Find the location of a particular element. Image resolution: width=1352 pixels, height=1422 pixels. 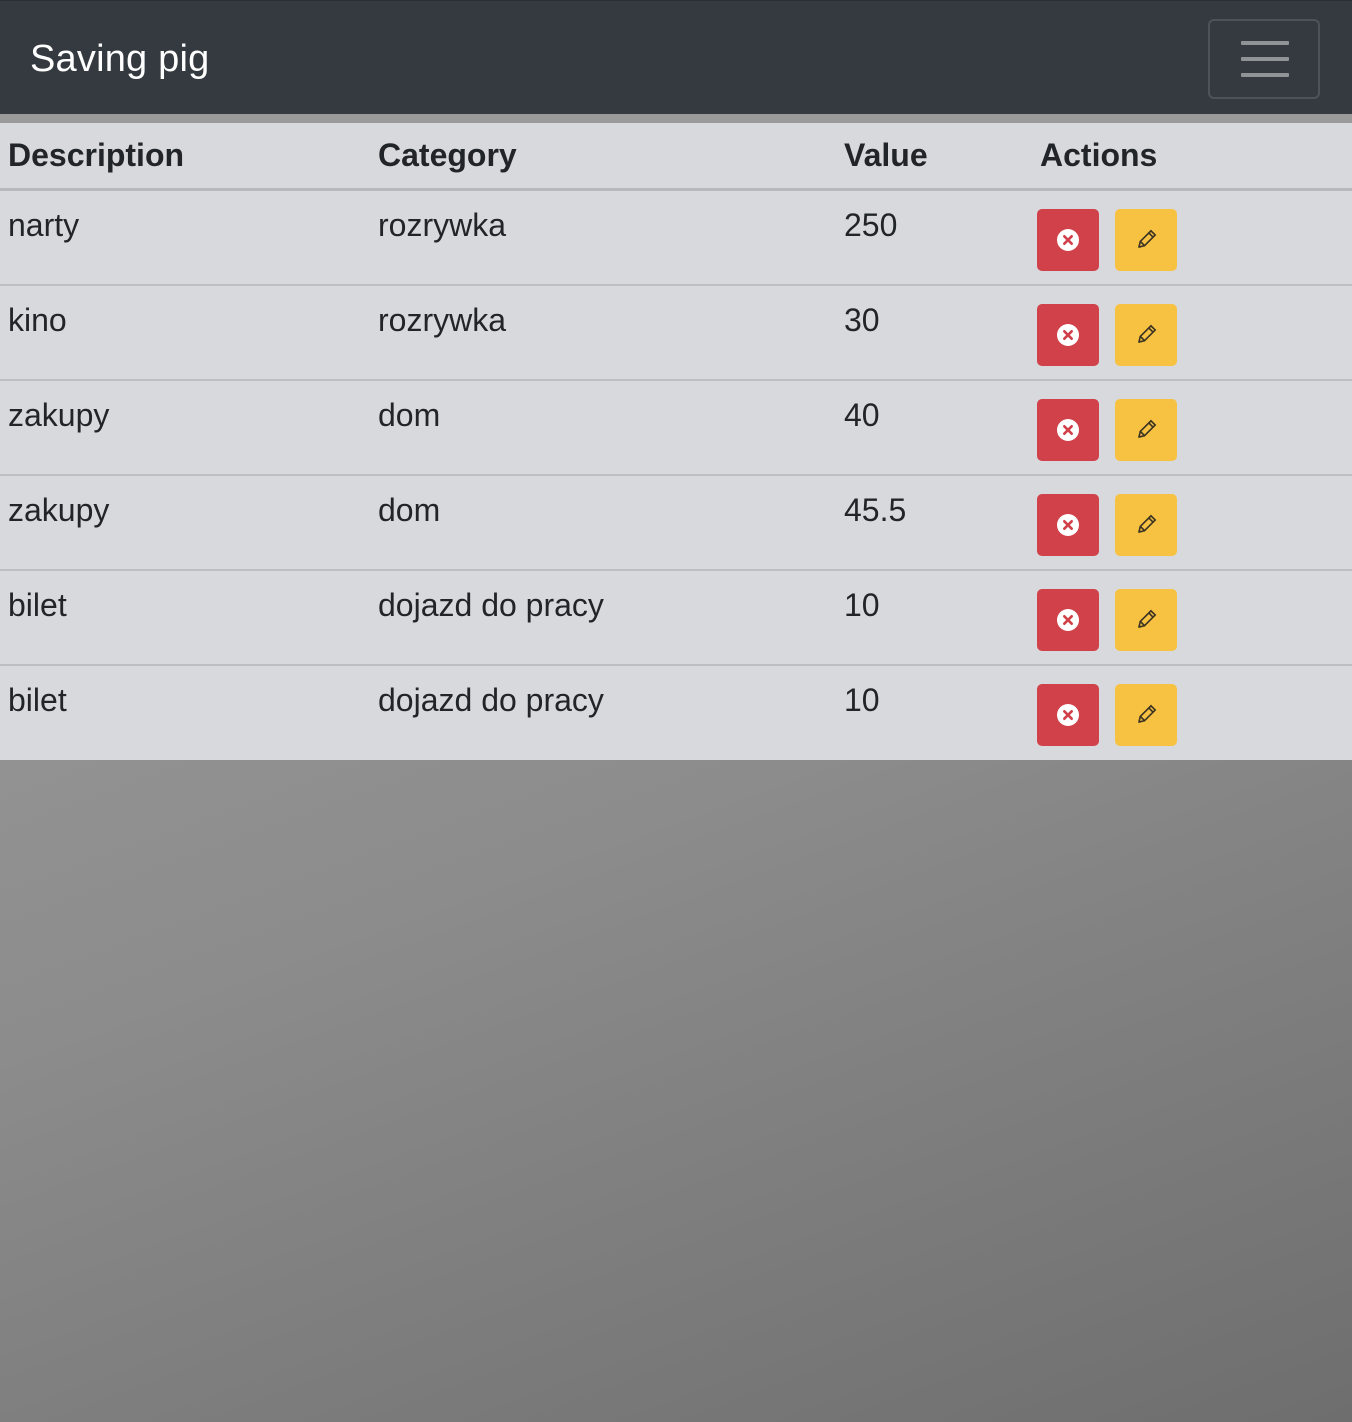

table-row: narty rozrywka 250 is located at coordinates (676, 237).